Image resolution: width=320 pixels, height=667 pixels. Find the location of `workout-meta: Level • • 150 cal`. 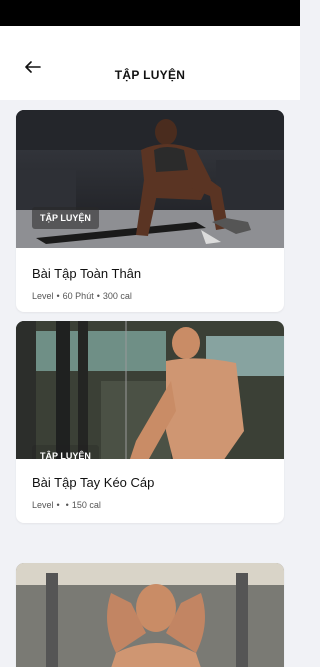

workout-meta: Level • • 150 cal is located at coordinates (66, 505).